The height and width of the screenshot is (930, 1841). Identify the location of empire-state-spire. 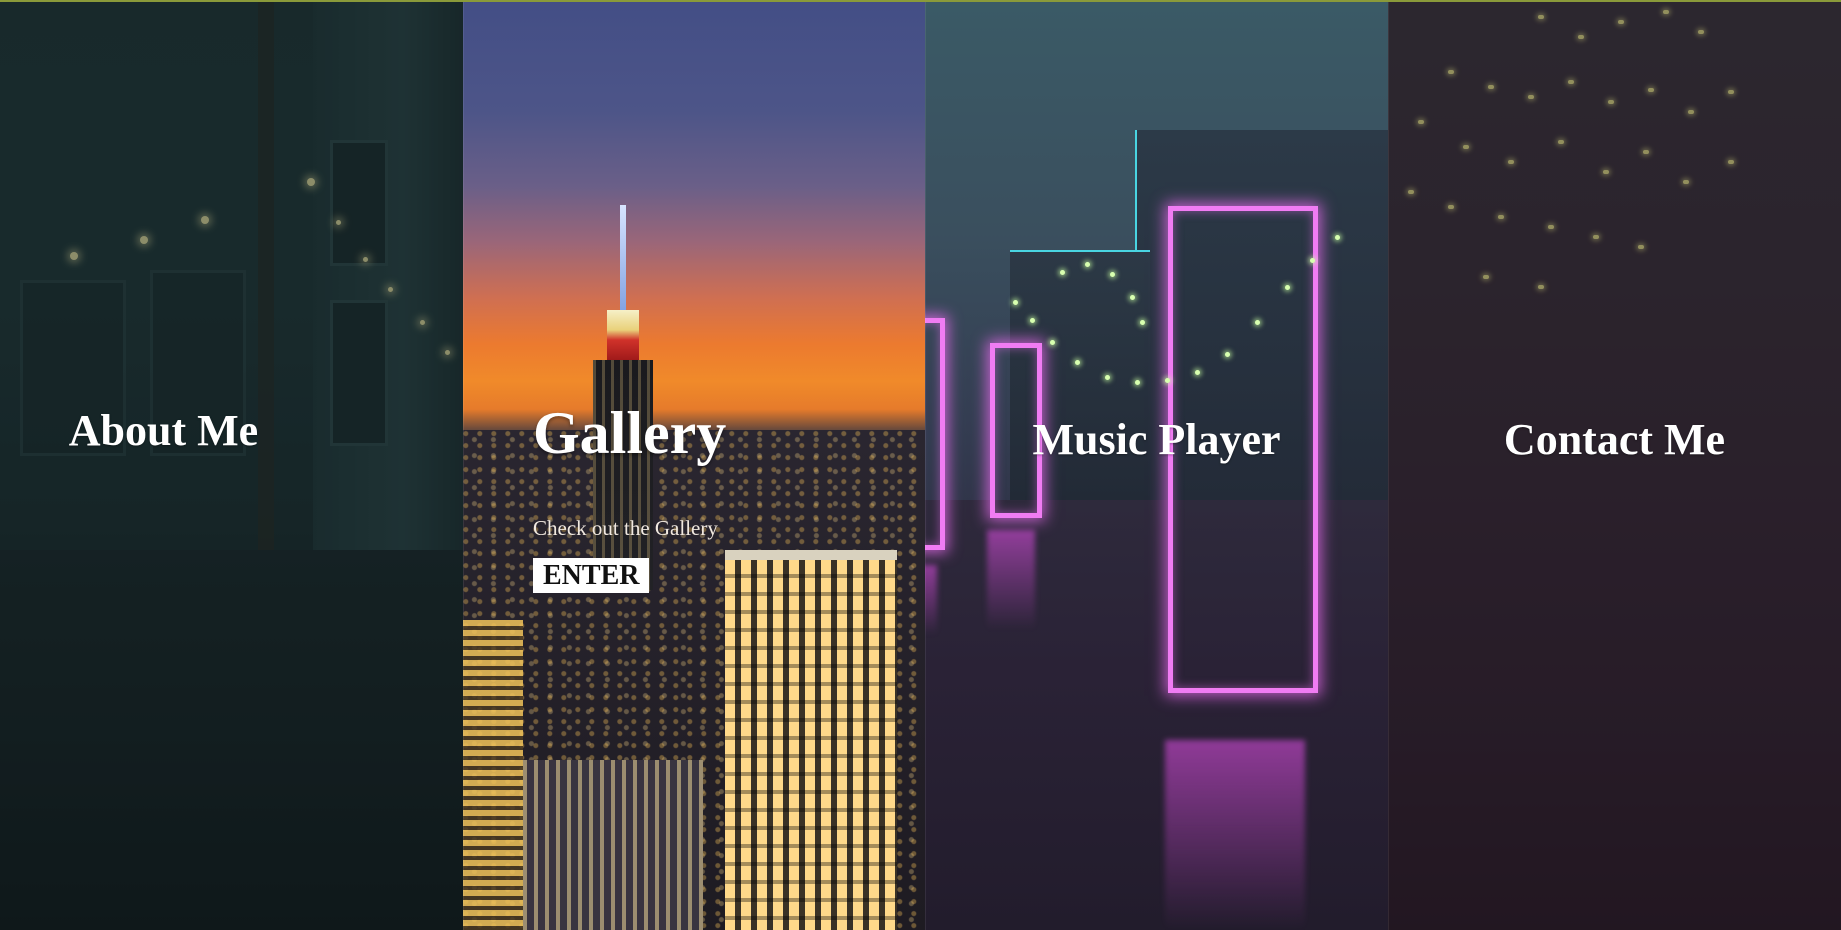
(623, 260).